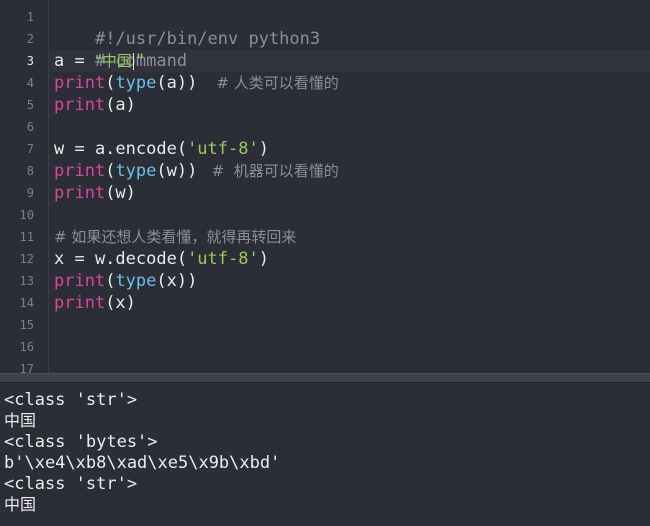 This screenshot has width=650, height=526. Describe the element at coordinates (268, 171) in the screenshot. I see `comment: # 机器可以看懂的` at that location.